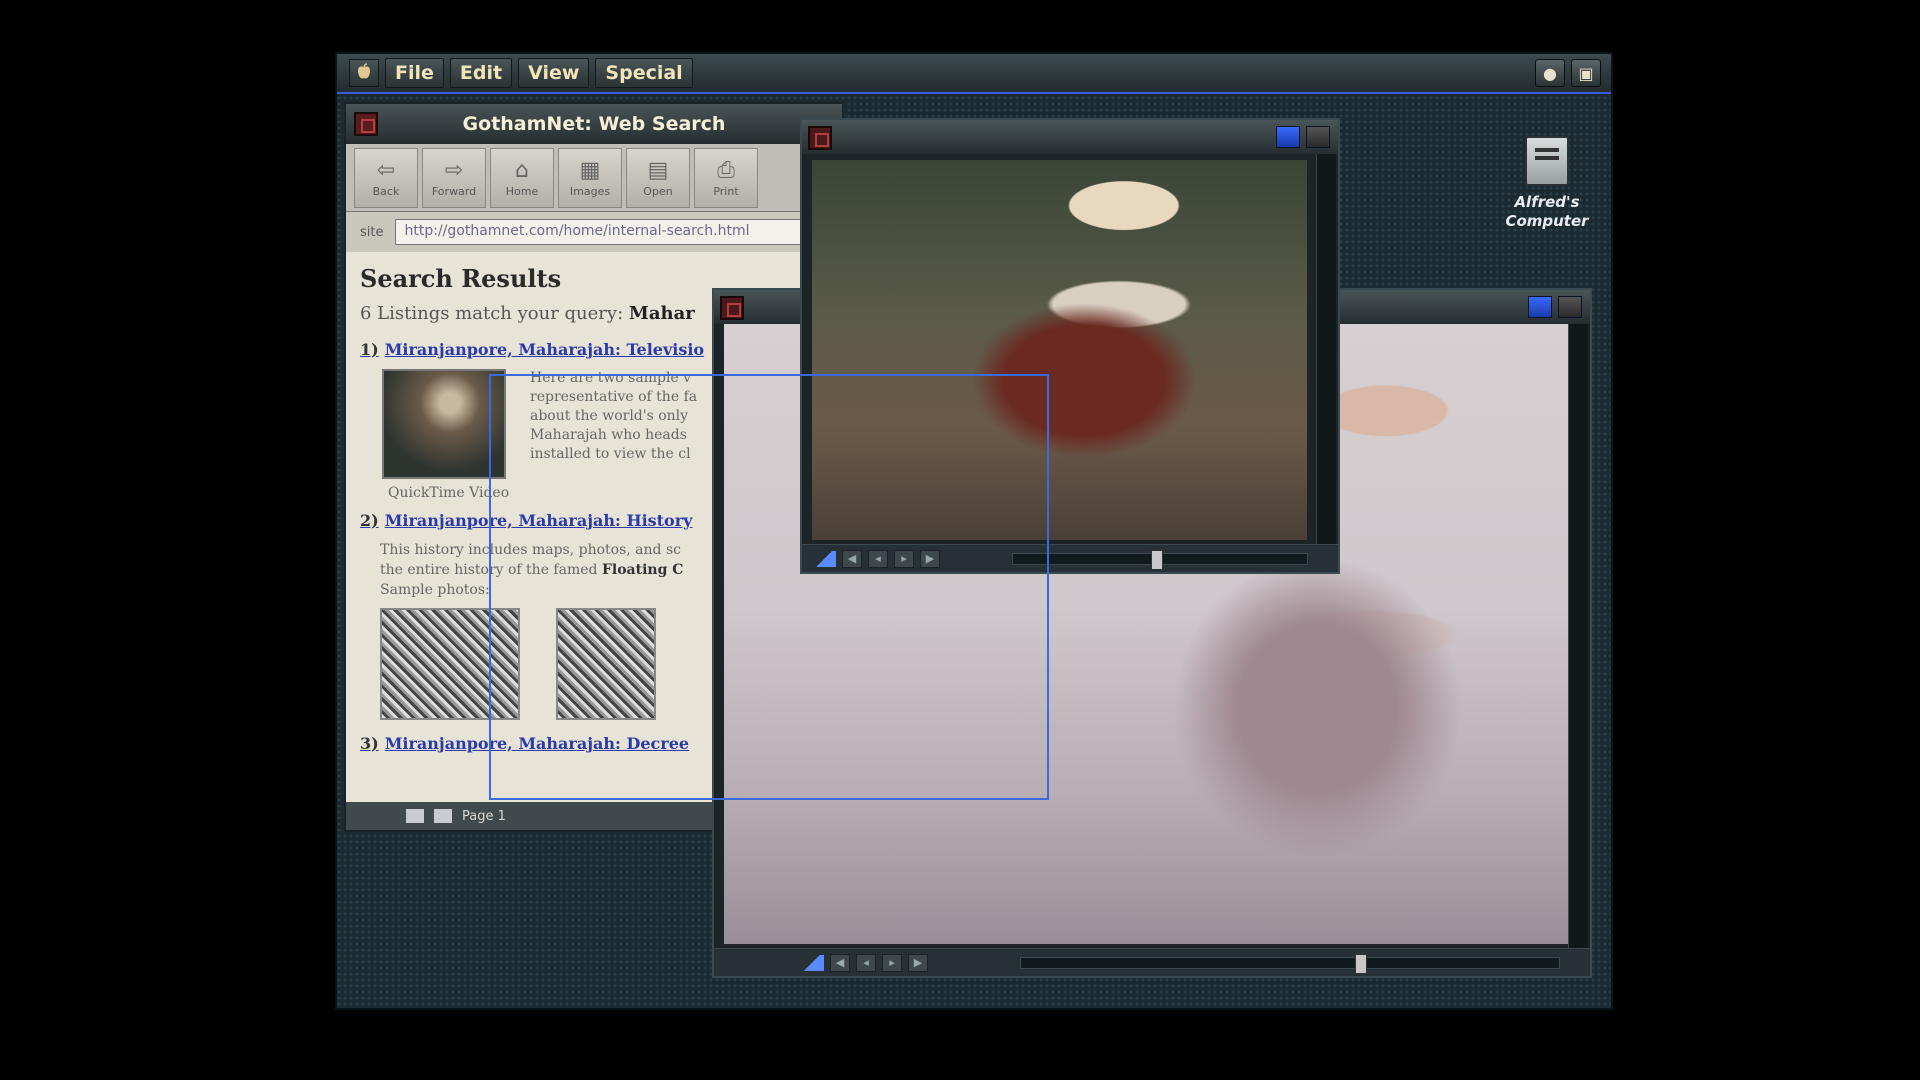 Image resolution: width=1920 pixels, height=1080 pixels. I want to click on forward-button: ⇨ Forward, so click(454, 177).